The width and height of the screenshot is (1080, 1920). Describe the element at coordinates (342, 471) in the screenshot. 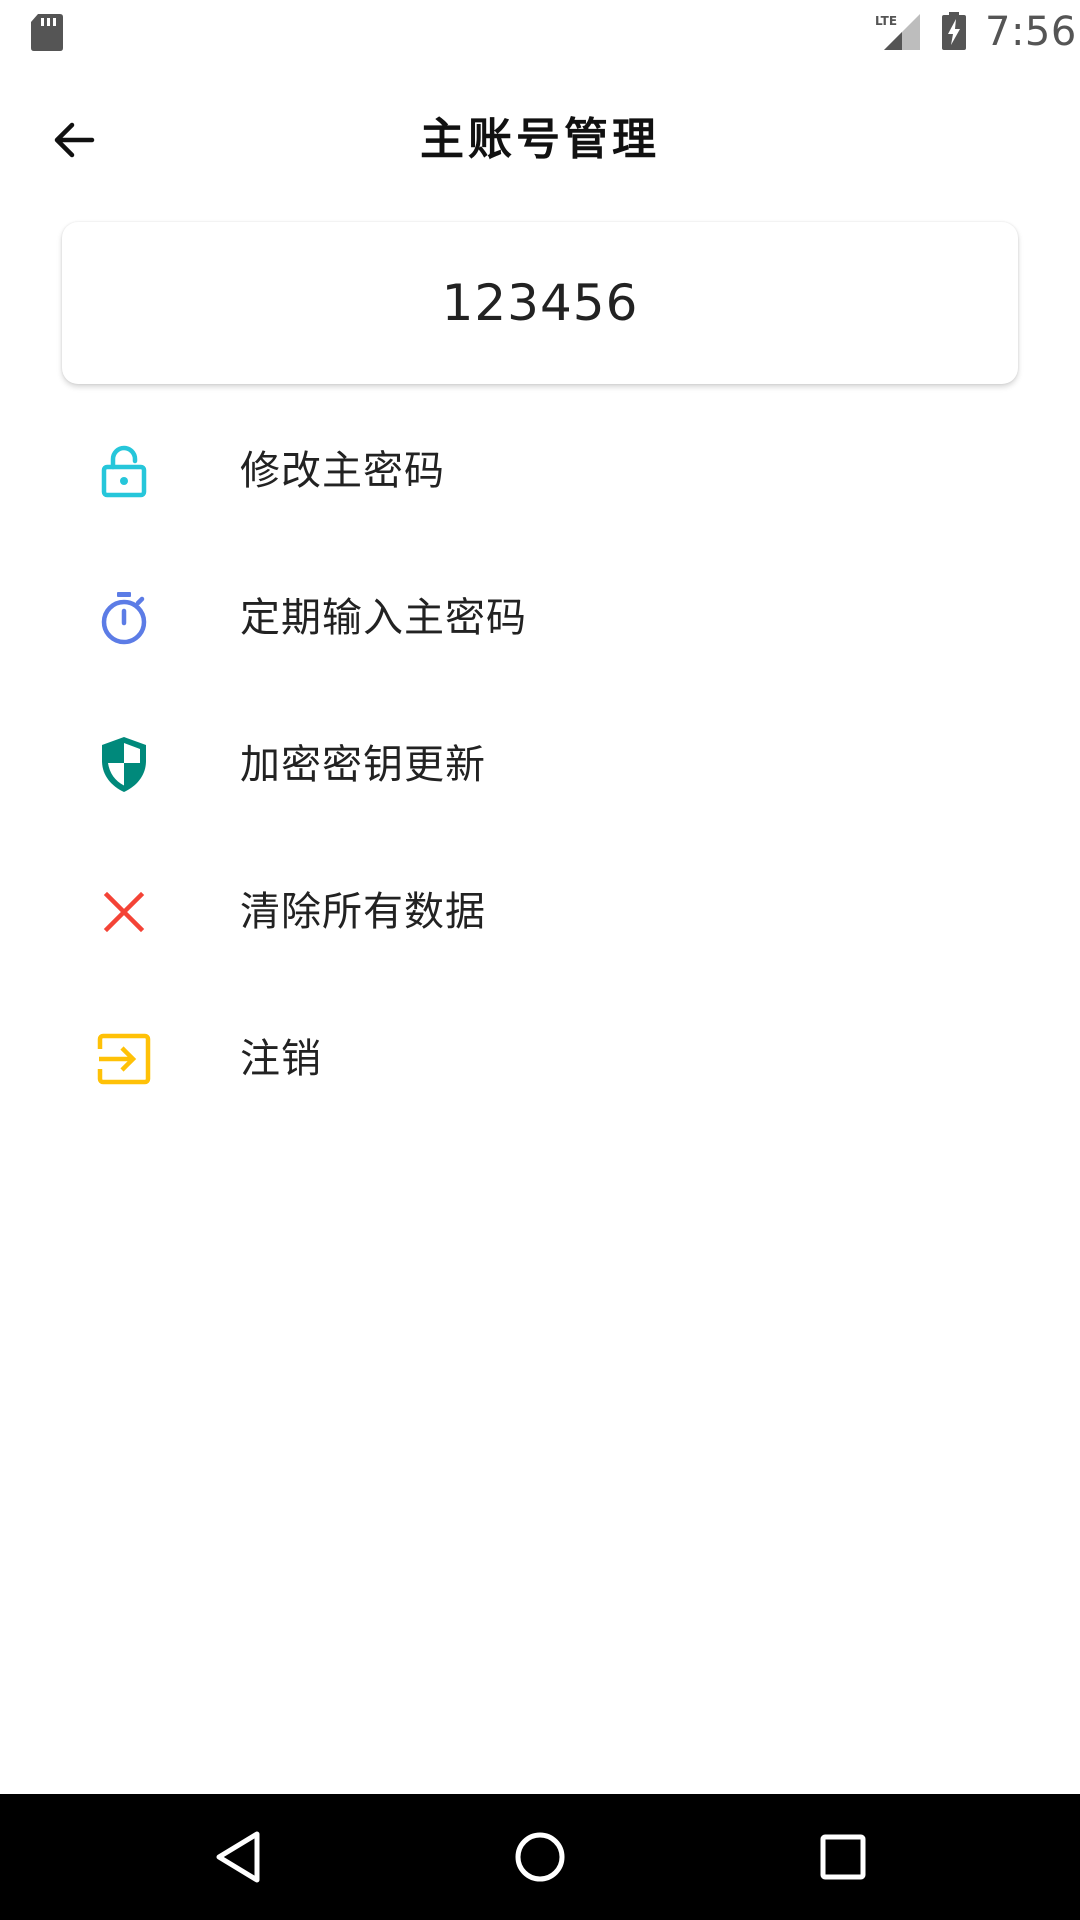

I see `menu-item-label: 修改主密码` at that location.